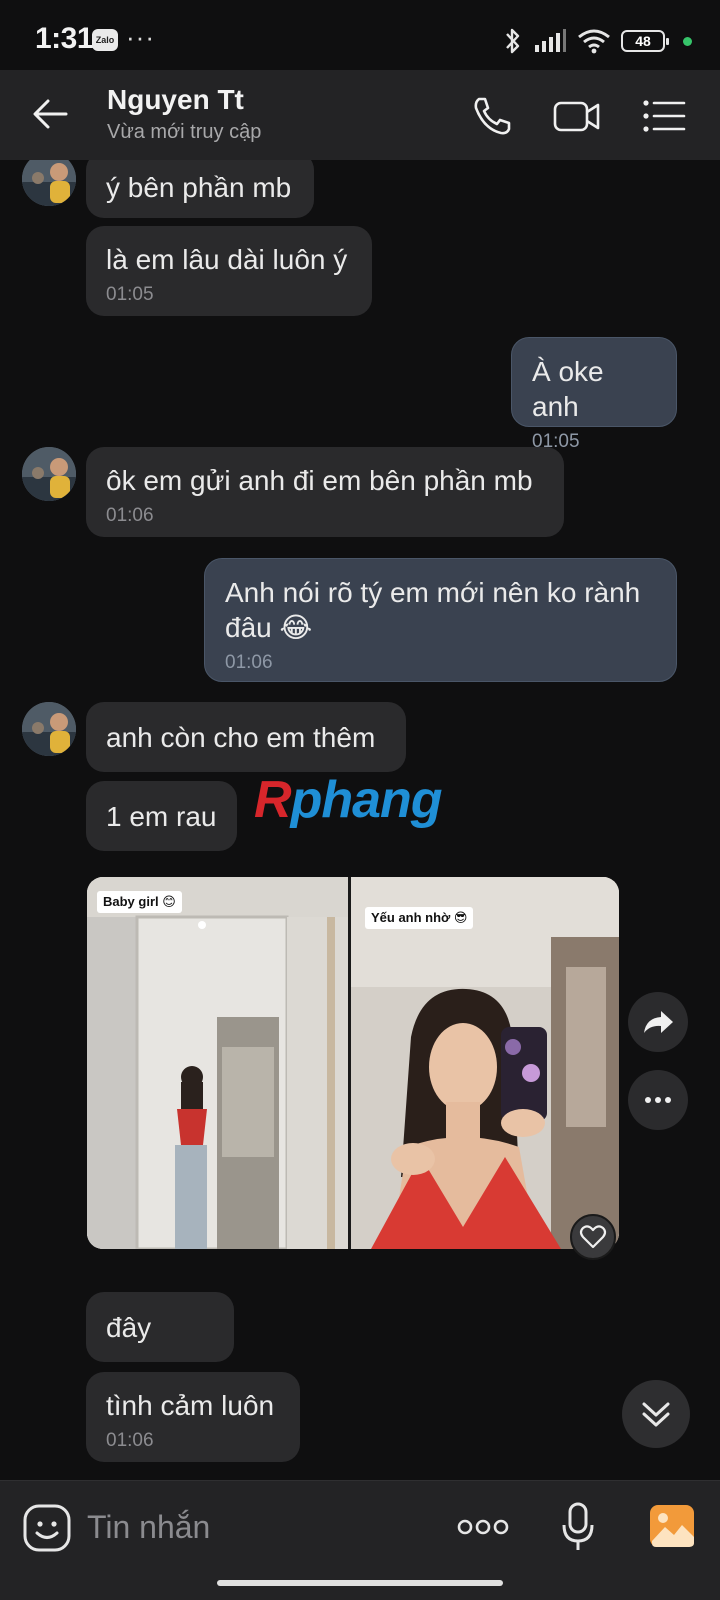 The height and width of the screenshot is (1600, 720). I want to click on message-bubble: ôk em gửi anh đi em bên phần mb 01:06, so click(325, 492).